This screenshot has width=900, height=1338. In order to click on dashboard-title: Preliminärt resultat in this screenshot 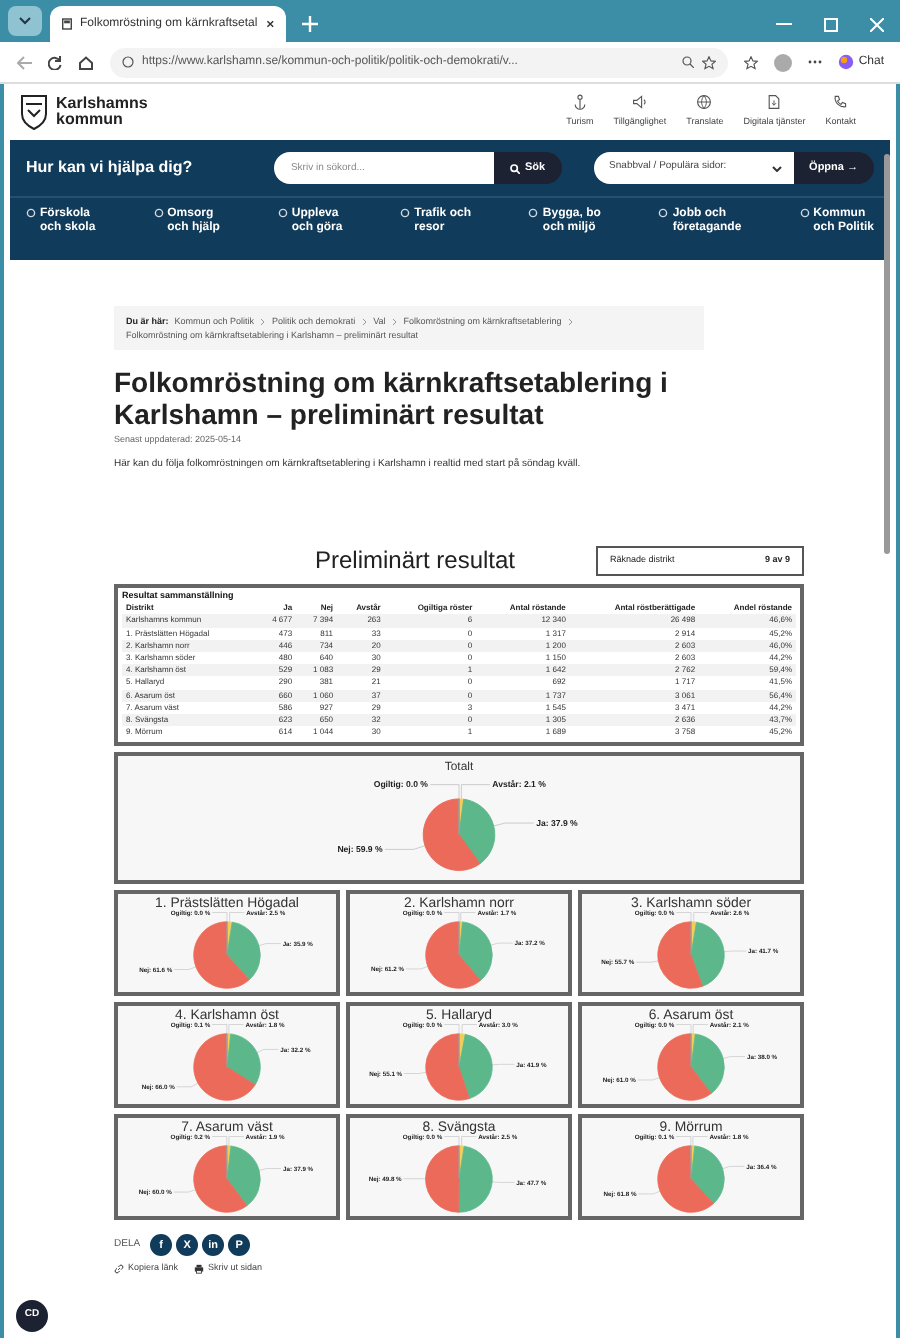, I will do `click(415, 561)`.